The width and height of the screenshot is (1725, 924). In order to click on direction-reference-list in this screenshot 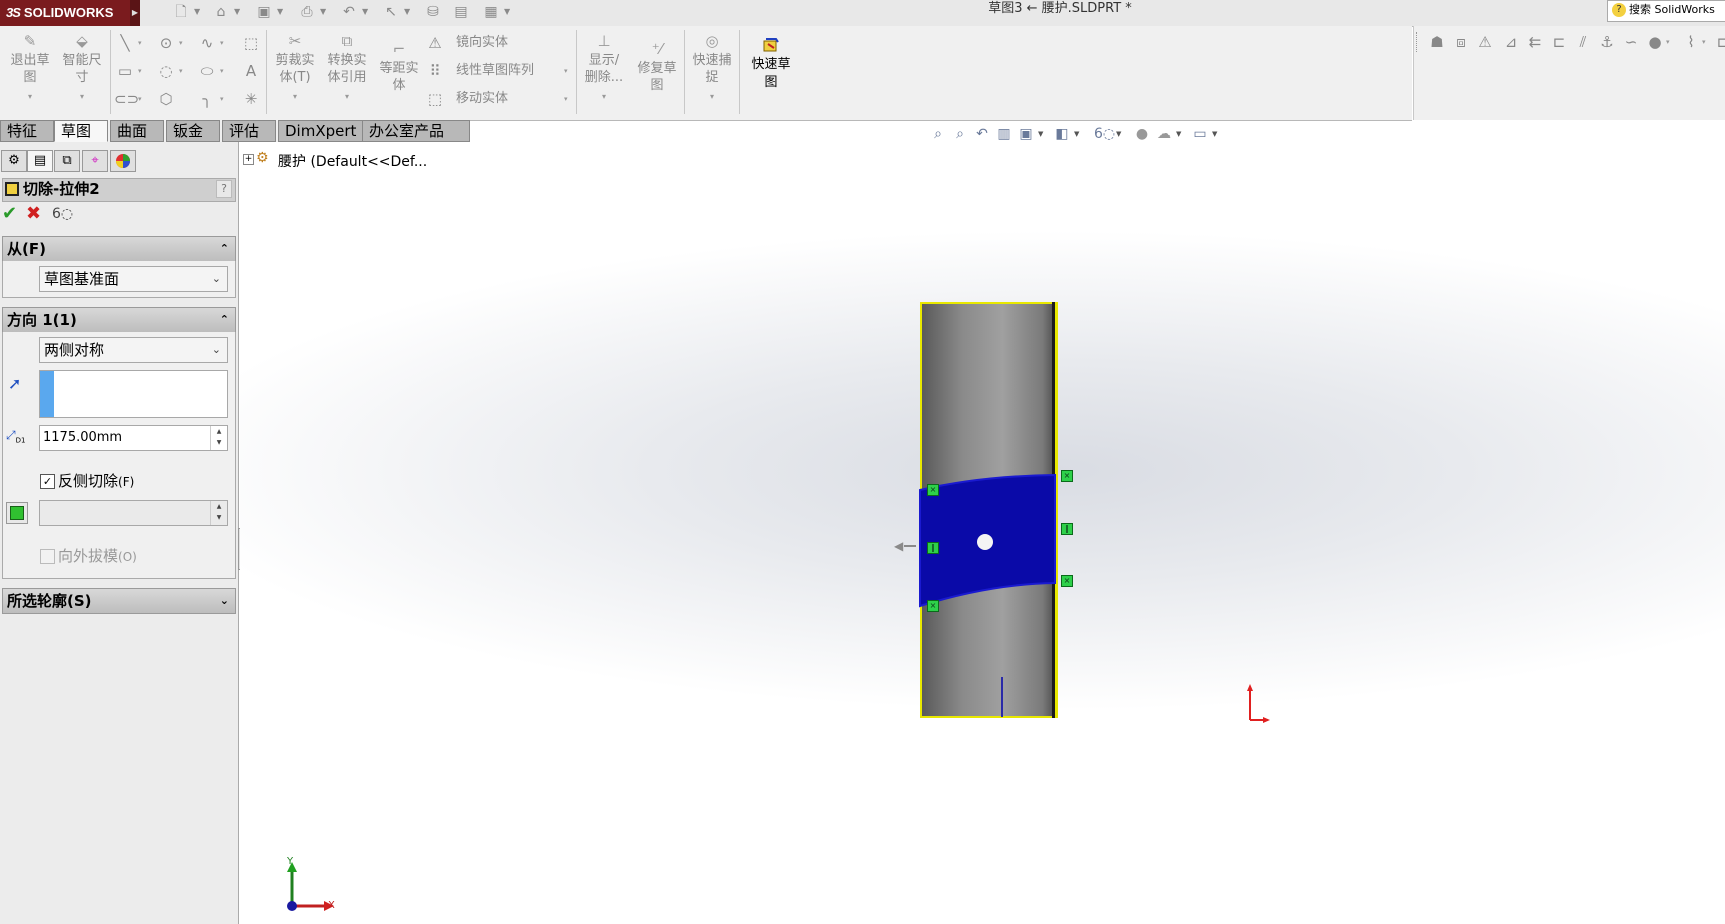, I will do `click(133, 394)`.